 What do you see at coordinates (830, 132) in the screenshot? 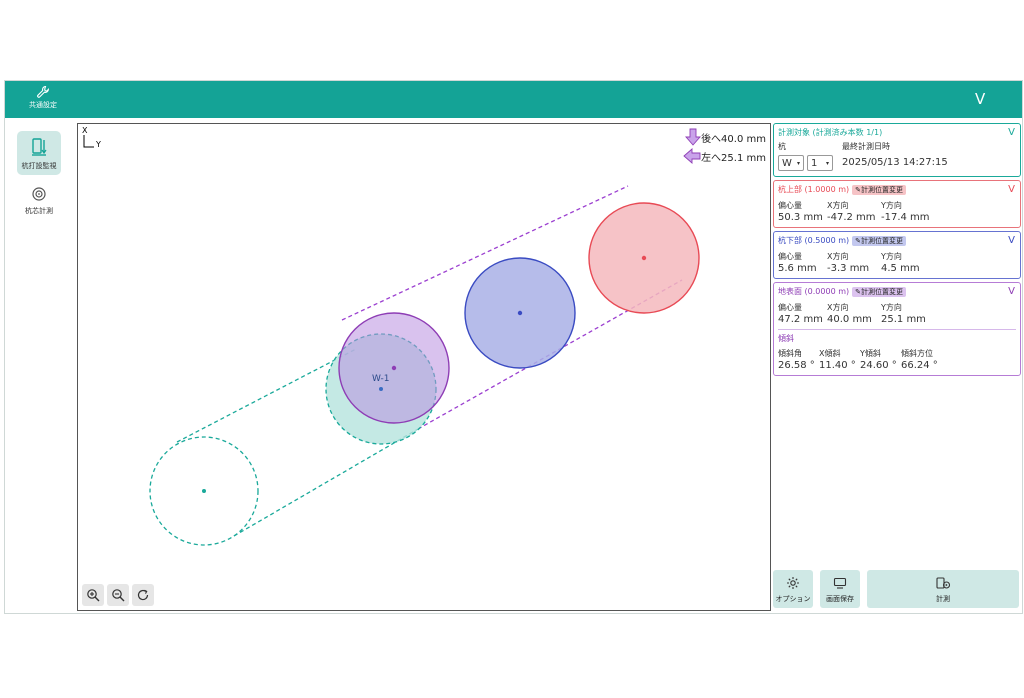
I see `target-title: 計測対象 (計測済み本数 1/1)` at bounding box center [830, 132].